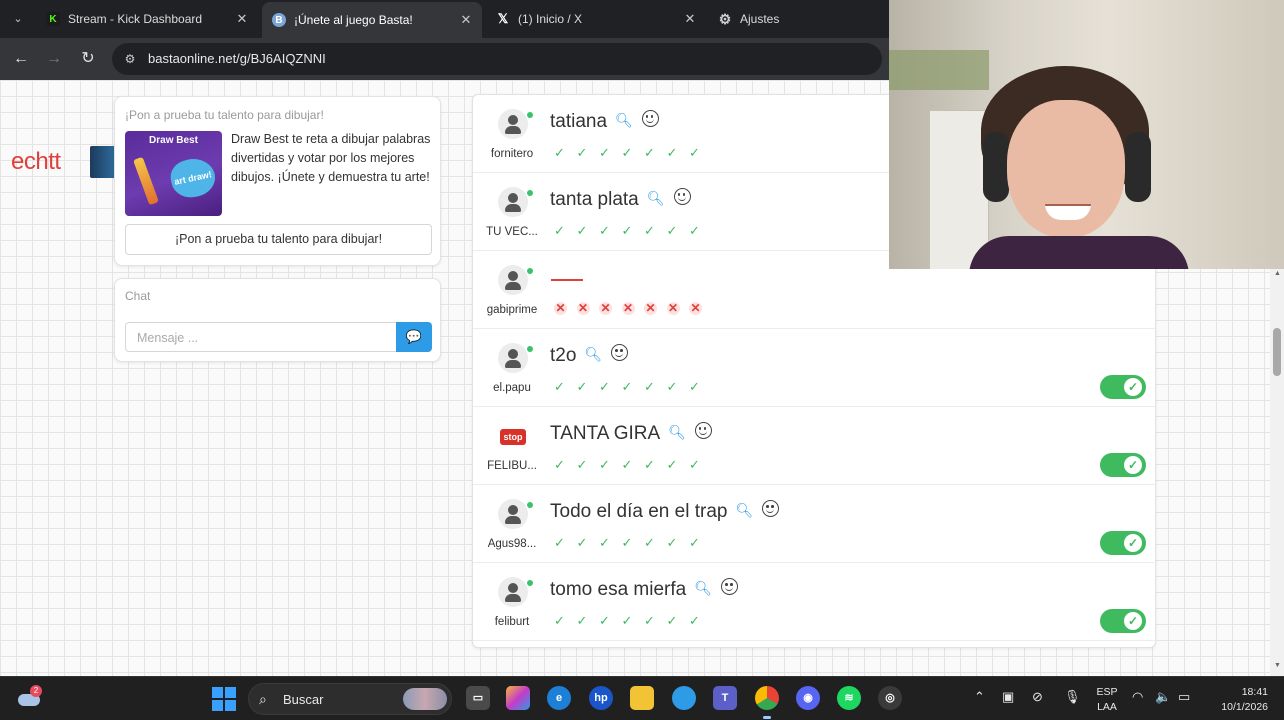  I want to click on wifi-icon: ◠, so click(1137, 697).